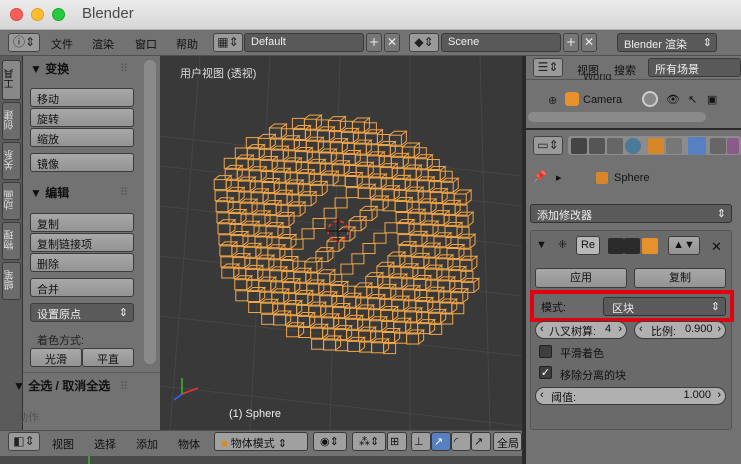 This screenshot has height=464, width=741. What do you see at coordinates (656, 146) in the screenshot?
I see `object-tab-icon` at bounding box center [656, 146].